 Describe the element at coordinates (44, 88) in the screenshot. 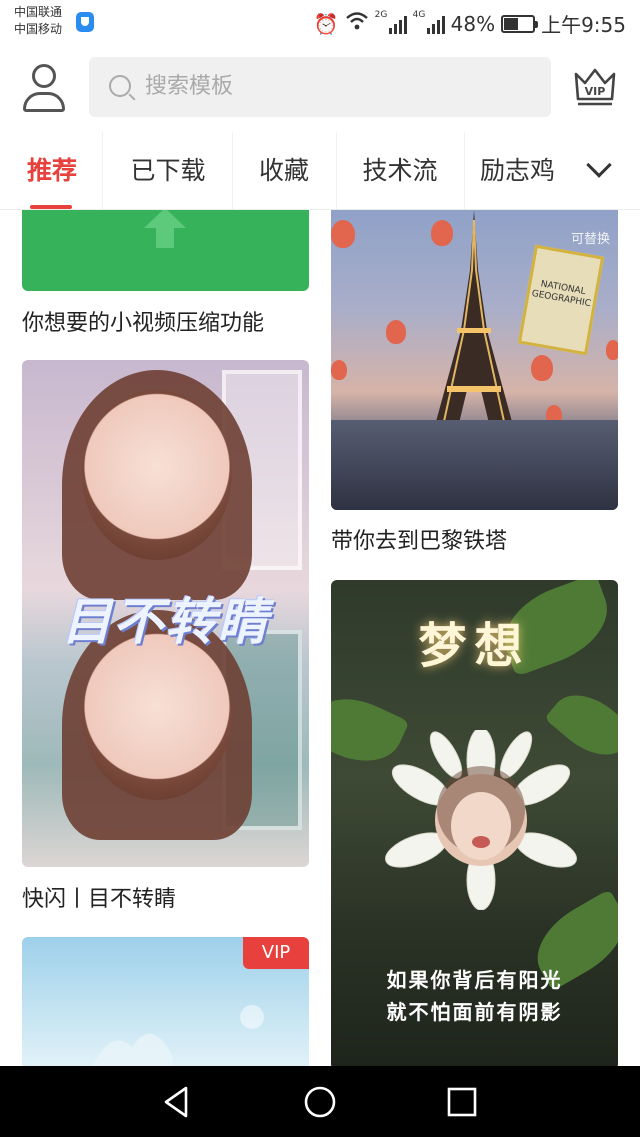

I see `profile-icon` at that location.